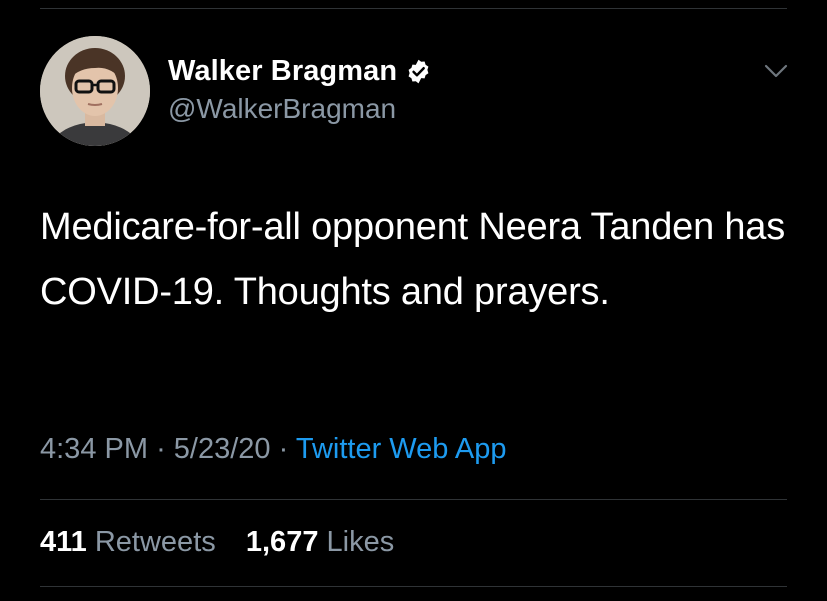 Image resolution: width=827 pixels, height=601 pixels. What do you see at coordinates (282, 109) in the screenshot?
I see `author-handle: @WalkerBragman` at bounding box center [282, 109].